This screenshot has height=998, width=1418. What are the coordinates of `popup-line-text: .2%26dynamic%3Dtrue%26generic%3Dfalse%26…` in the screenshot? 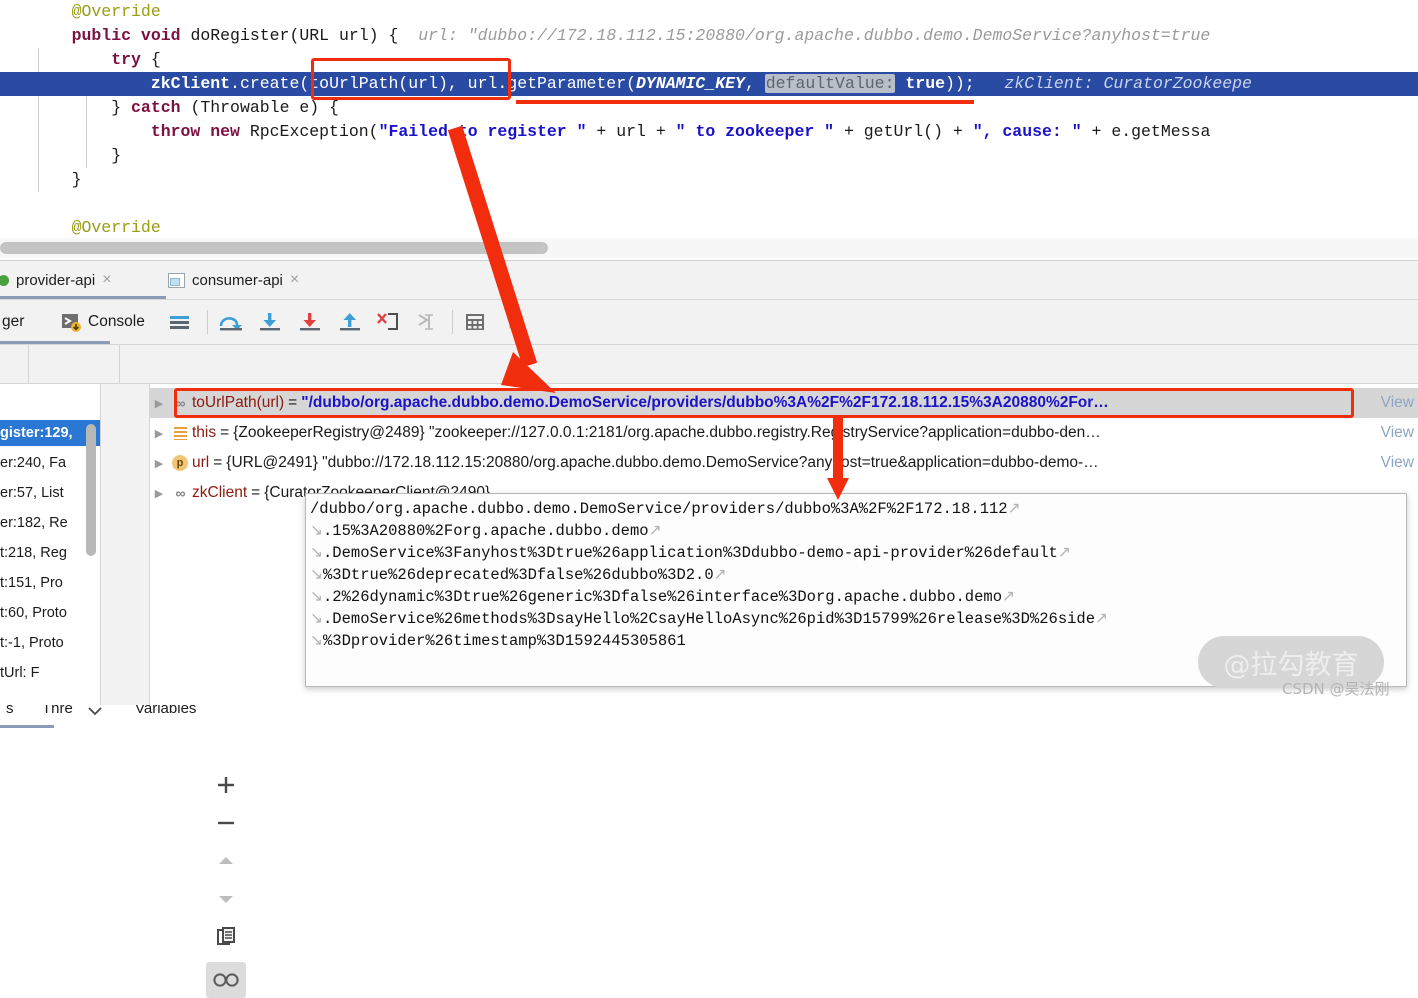 It's located at (663, 597).